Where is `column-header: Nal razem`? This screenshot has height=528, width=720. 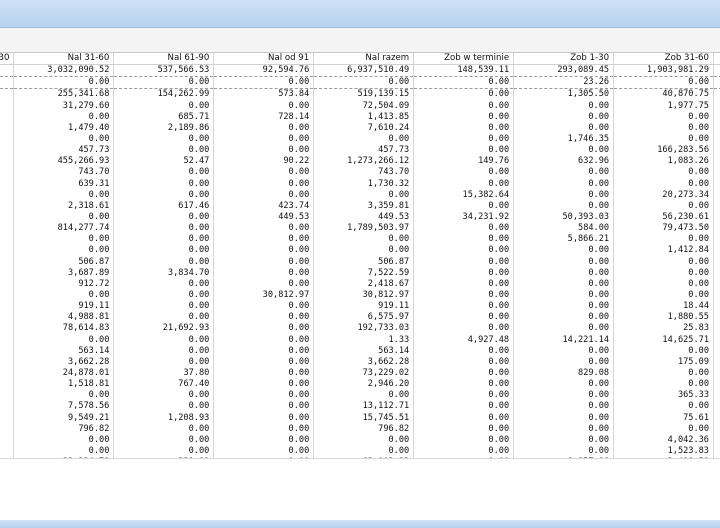 column-header: Nal razem is located at coordinates (364, 59).